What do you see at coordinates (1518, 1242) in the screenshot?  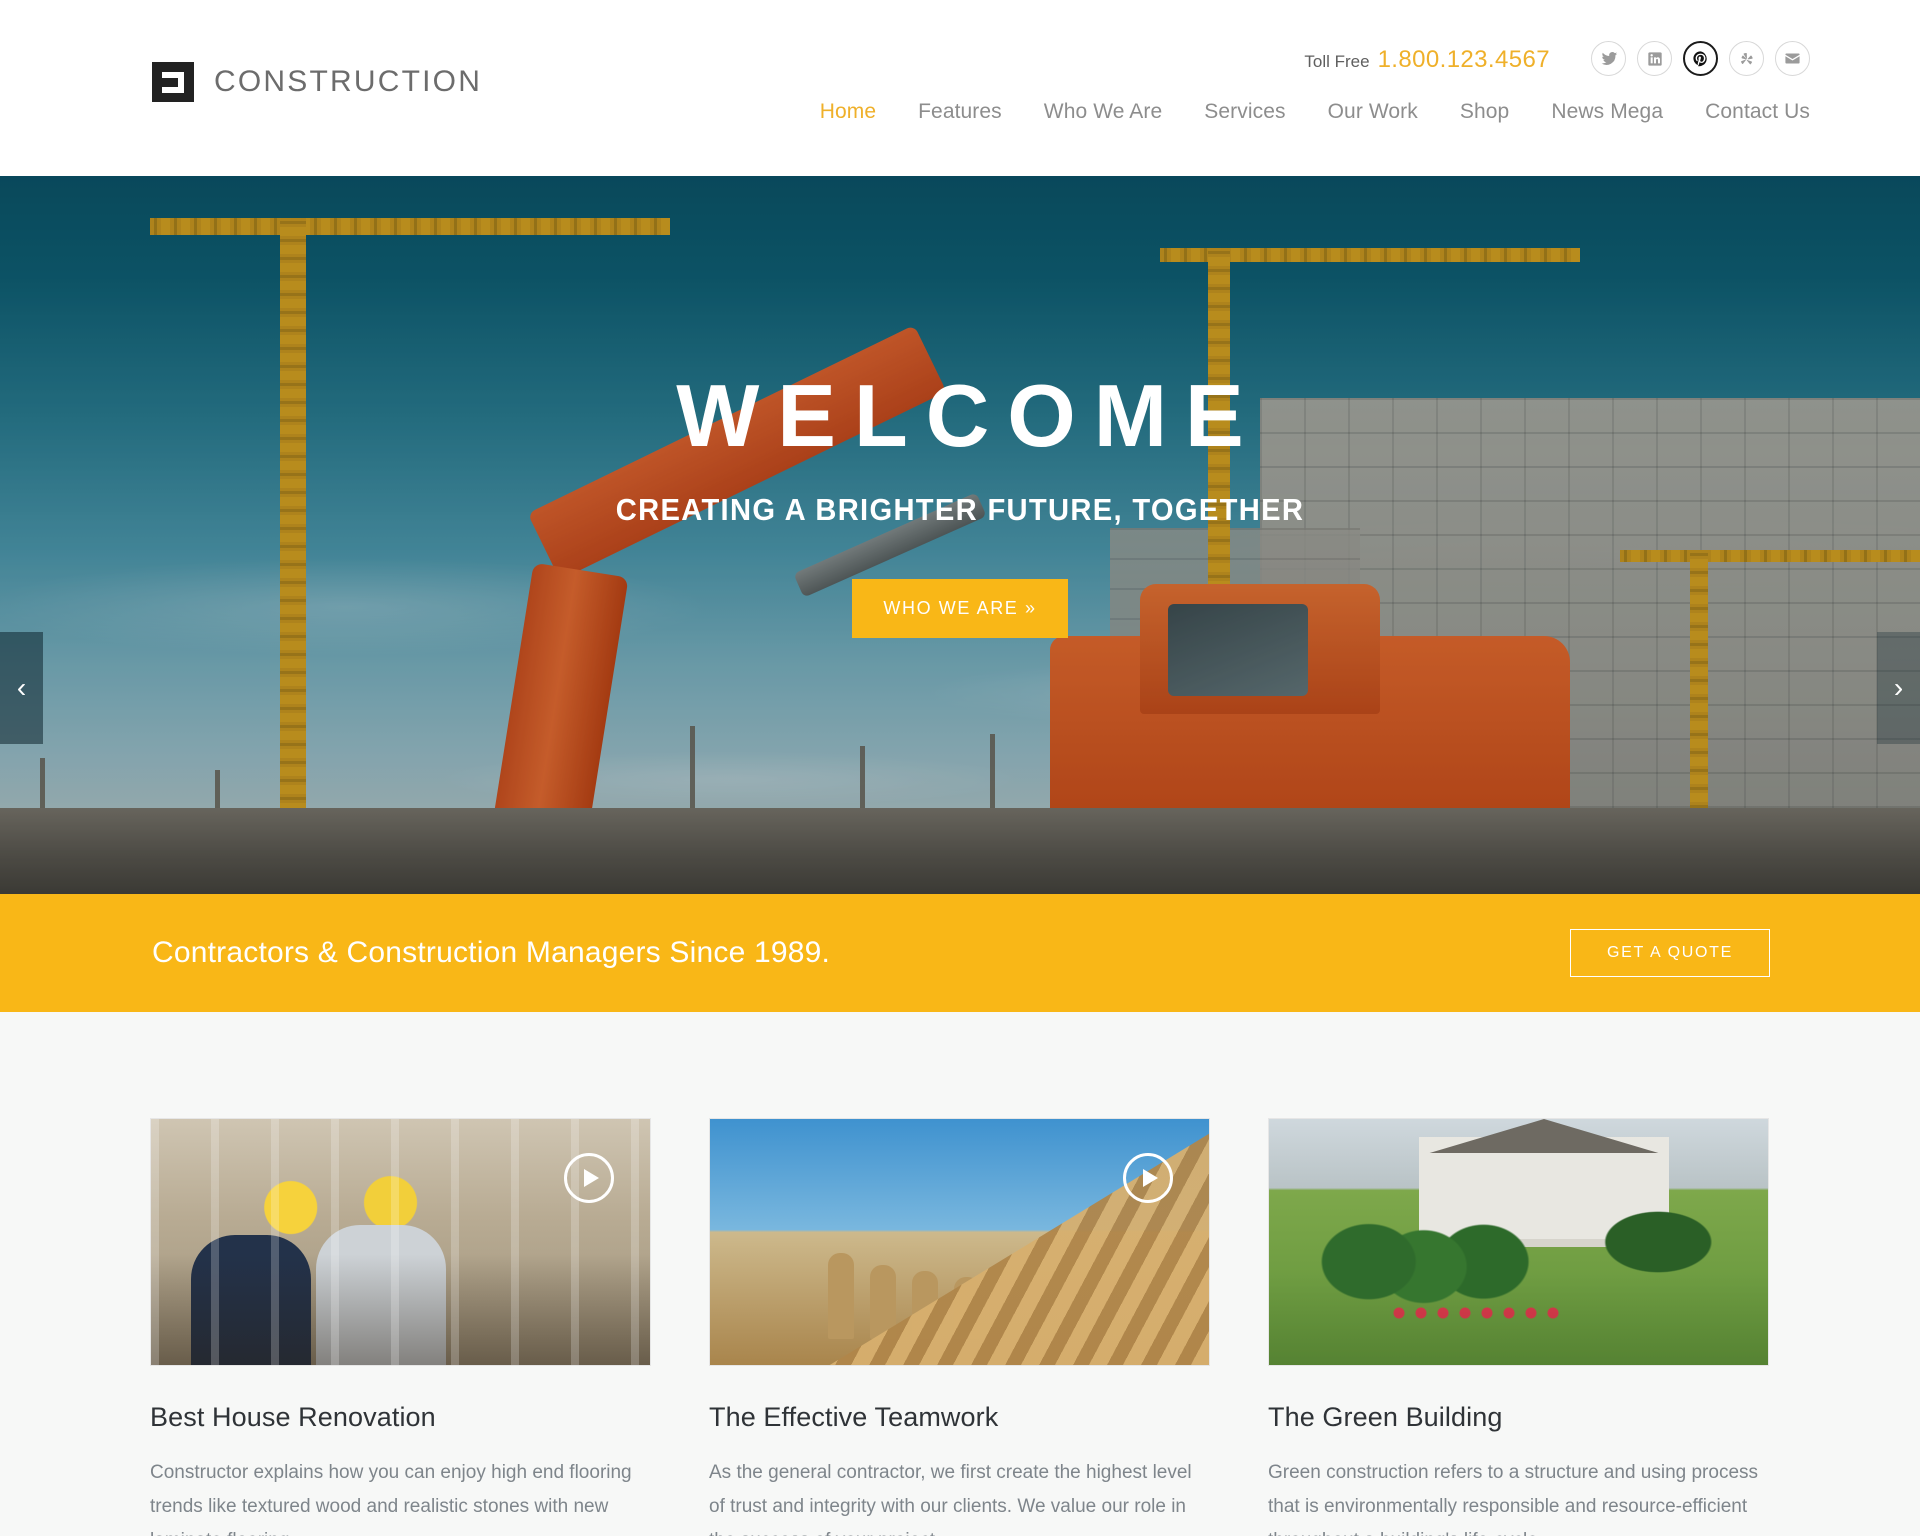 I see `suburban-house-with-garden-thumbnail` at bounding box center [1518, 1242].